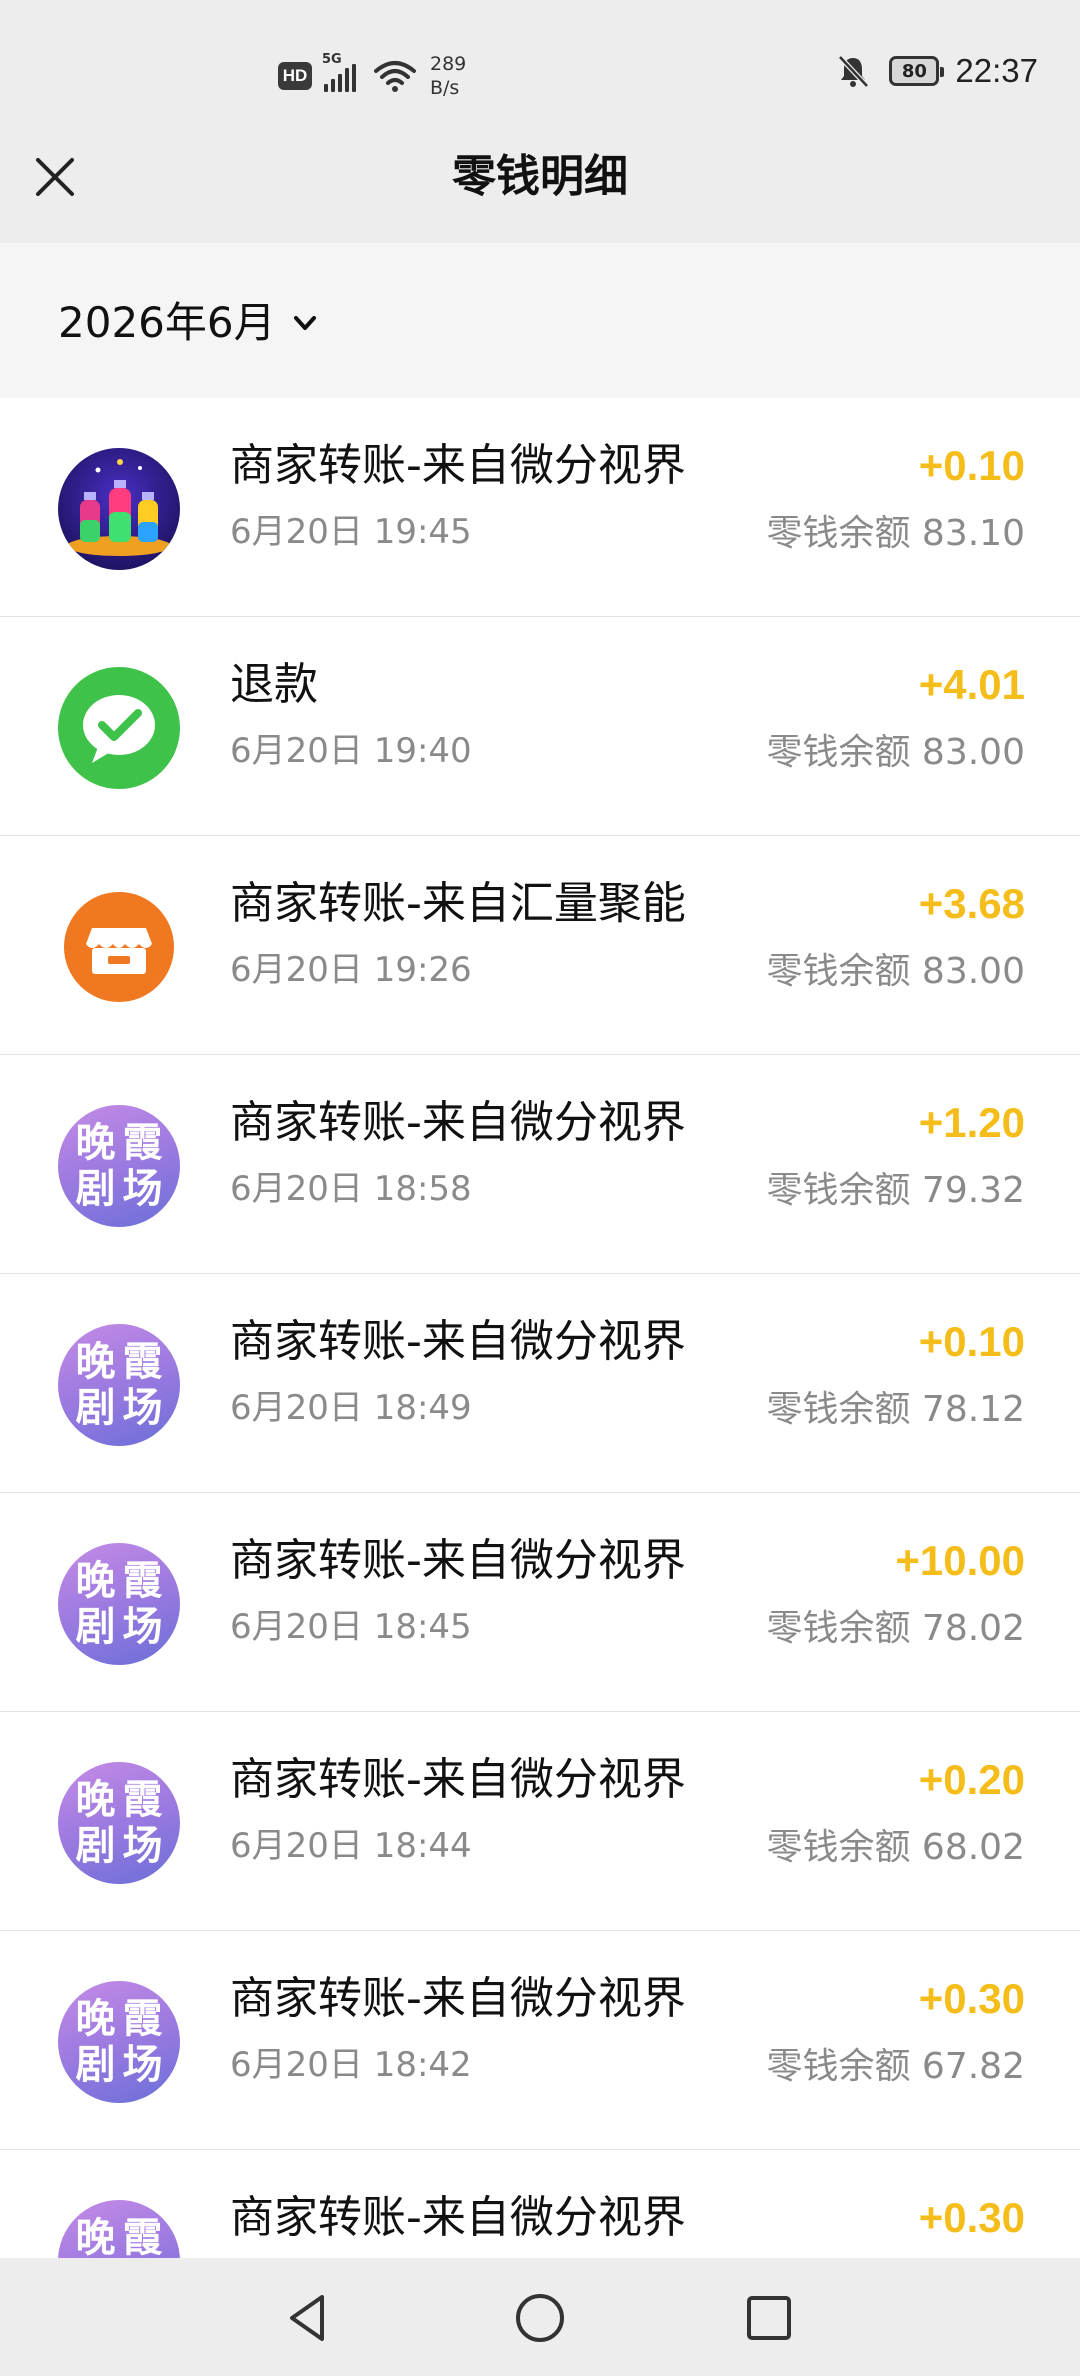 Image resolution: width=1080 pixels, height=2376 pixels. Describe the element at coordinates (971, 1122) in the screenshot. I see `transaction-amount: +1.20` at that location.